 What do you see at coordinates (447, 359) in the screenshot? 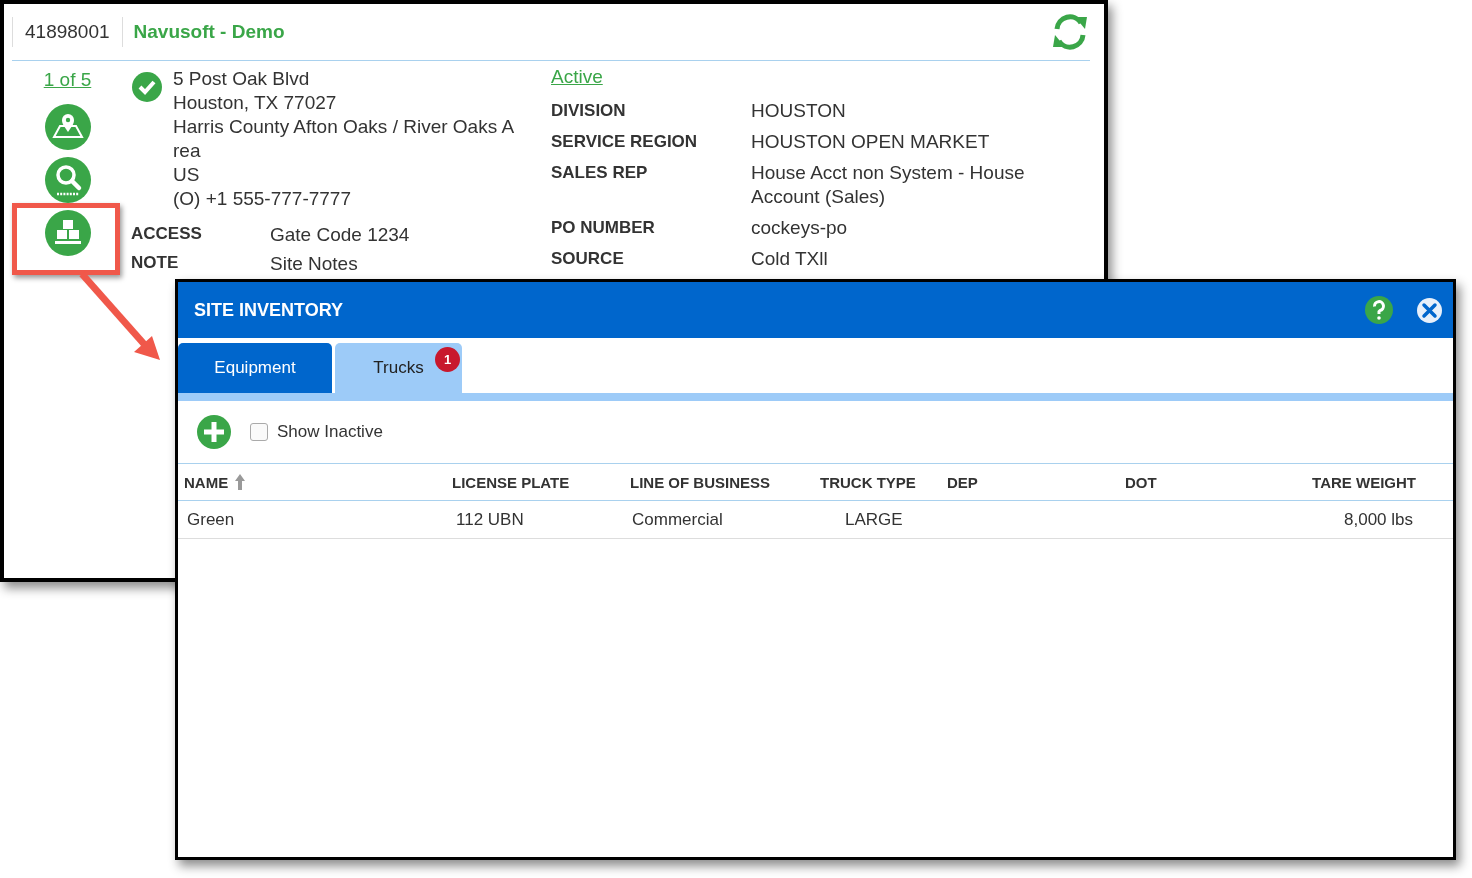
I see `count-badge: 1` at bounding box center [447, 359].